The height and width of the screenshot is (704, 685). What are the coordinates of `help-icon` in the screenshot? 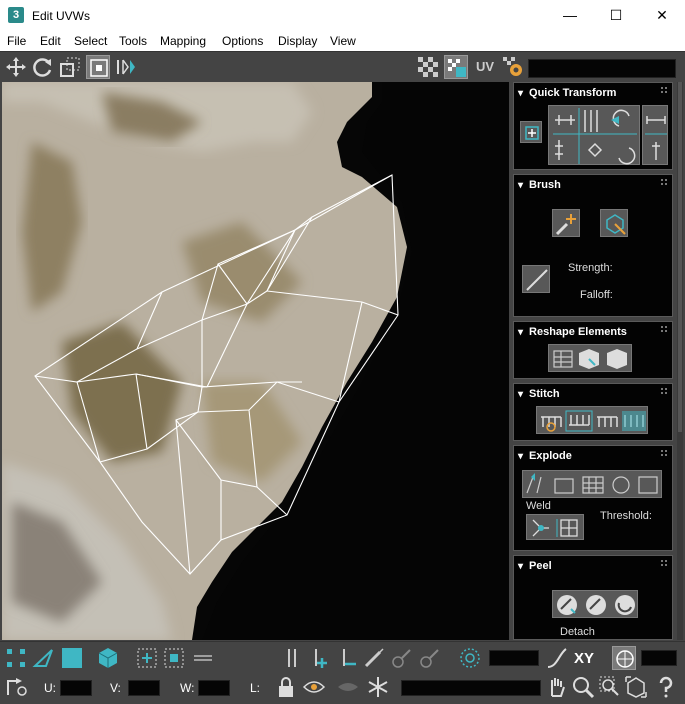 It's located at (666, 687).